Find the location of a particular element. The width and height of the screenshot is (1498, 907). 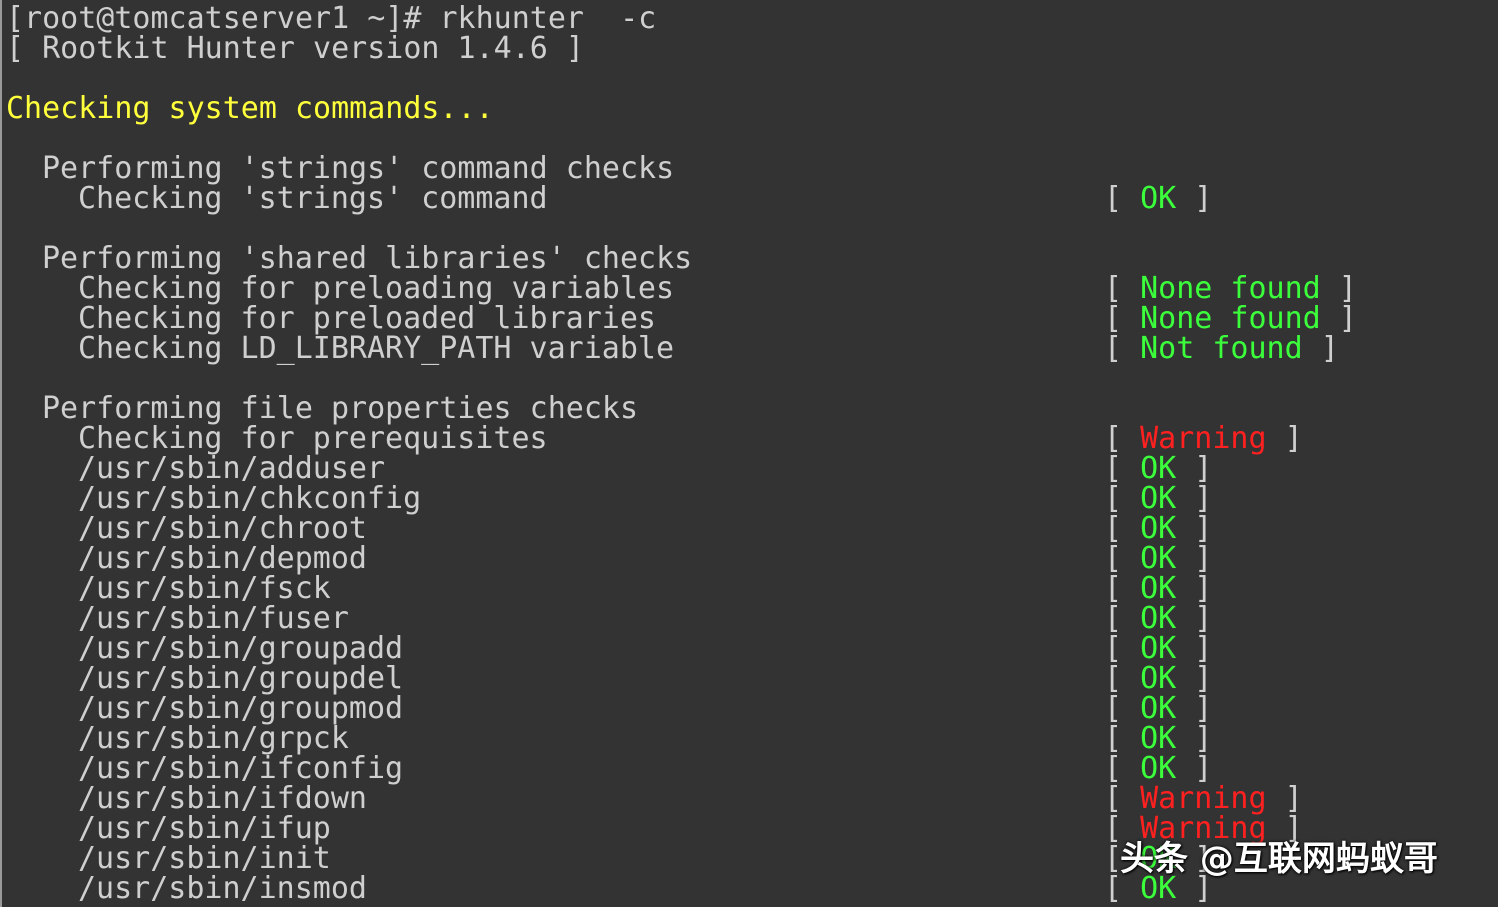

check-label: /usr/sbin/init is located at coordinates (204, 858).